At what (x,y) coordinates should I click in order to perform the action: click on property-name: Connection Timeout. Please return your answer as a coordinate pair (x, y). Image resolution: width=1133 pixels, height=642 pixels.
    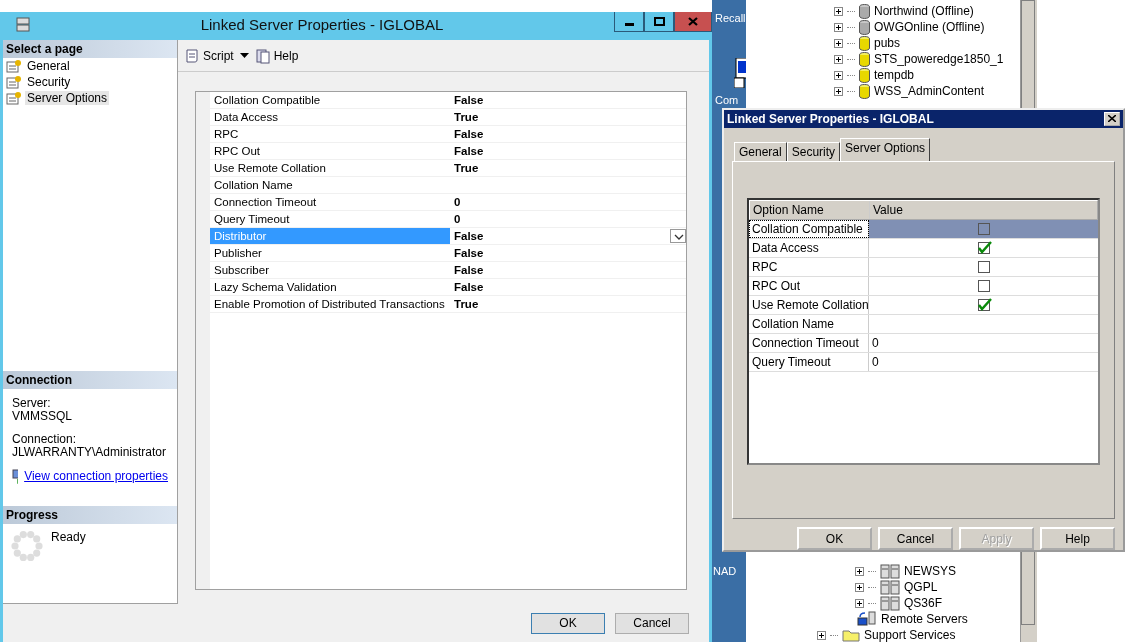
    Looking at the image, I should click on (330, 202).